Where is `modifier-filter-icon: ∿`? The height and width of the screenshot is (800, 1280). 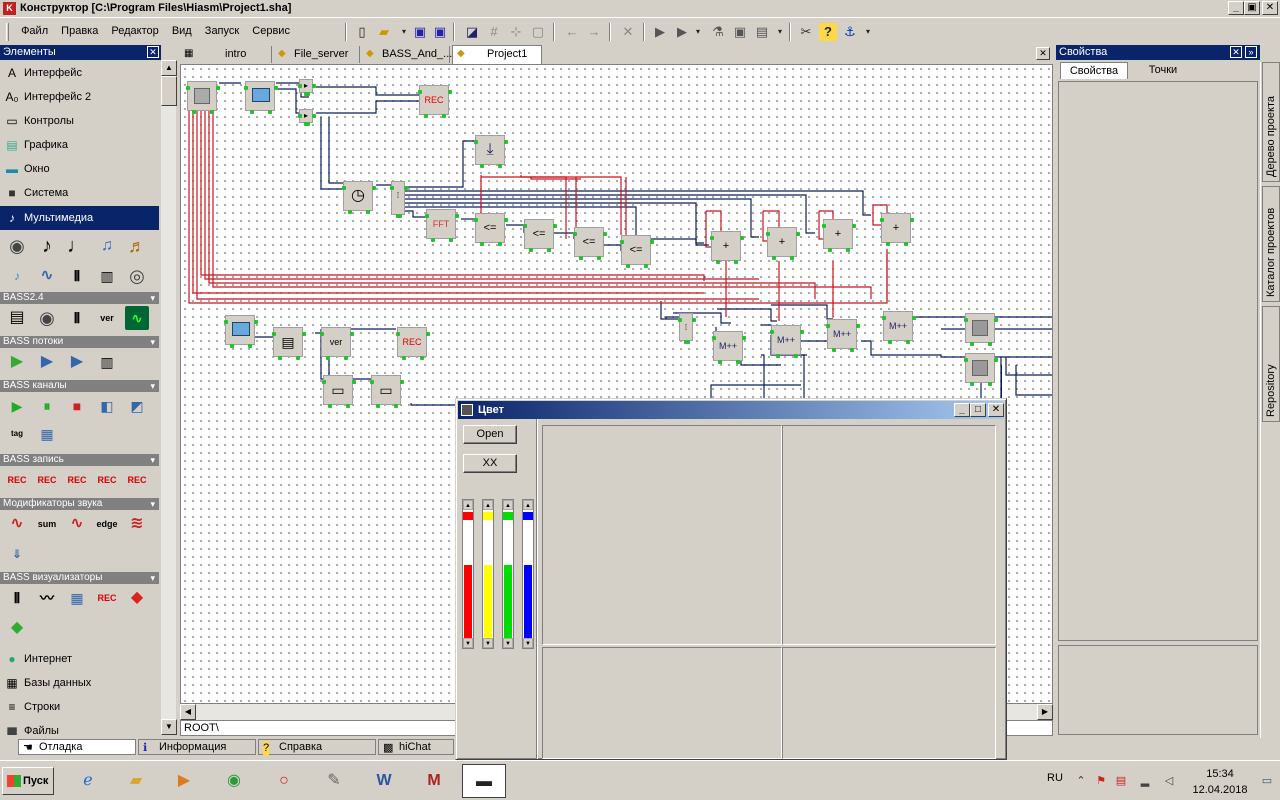 modifier-filter-icon: ∿ is located at coordinates (77, 524).